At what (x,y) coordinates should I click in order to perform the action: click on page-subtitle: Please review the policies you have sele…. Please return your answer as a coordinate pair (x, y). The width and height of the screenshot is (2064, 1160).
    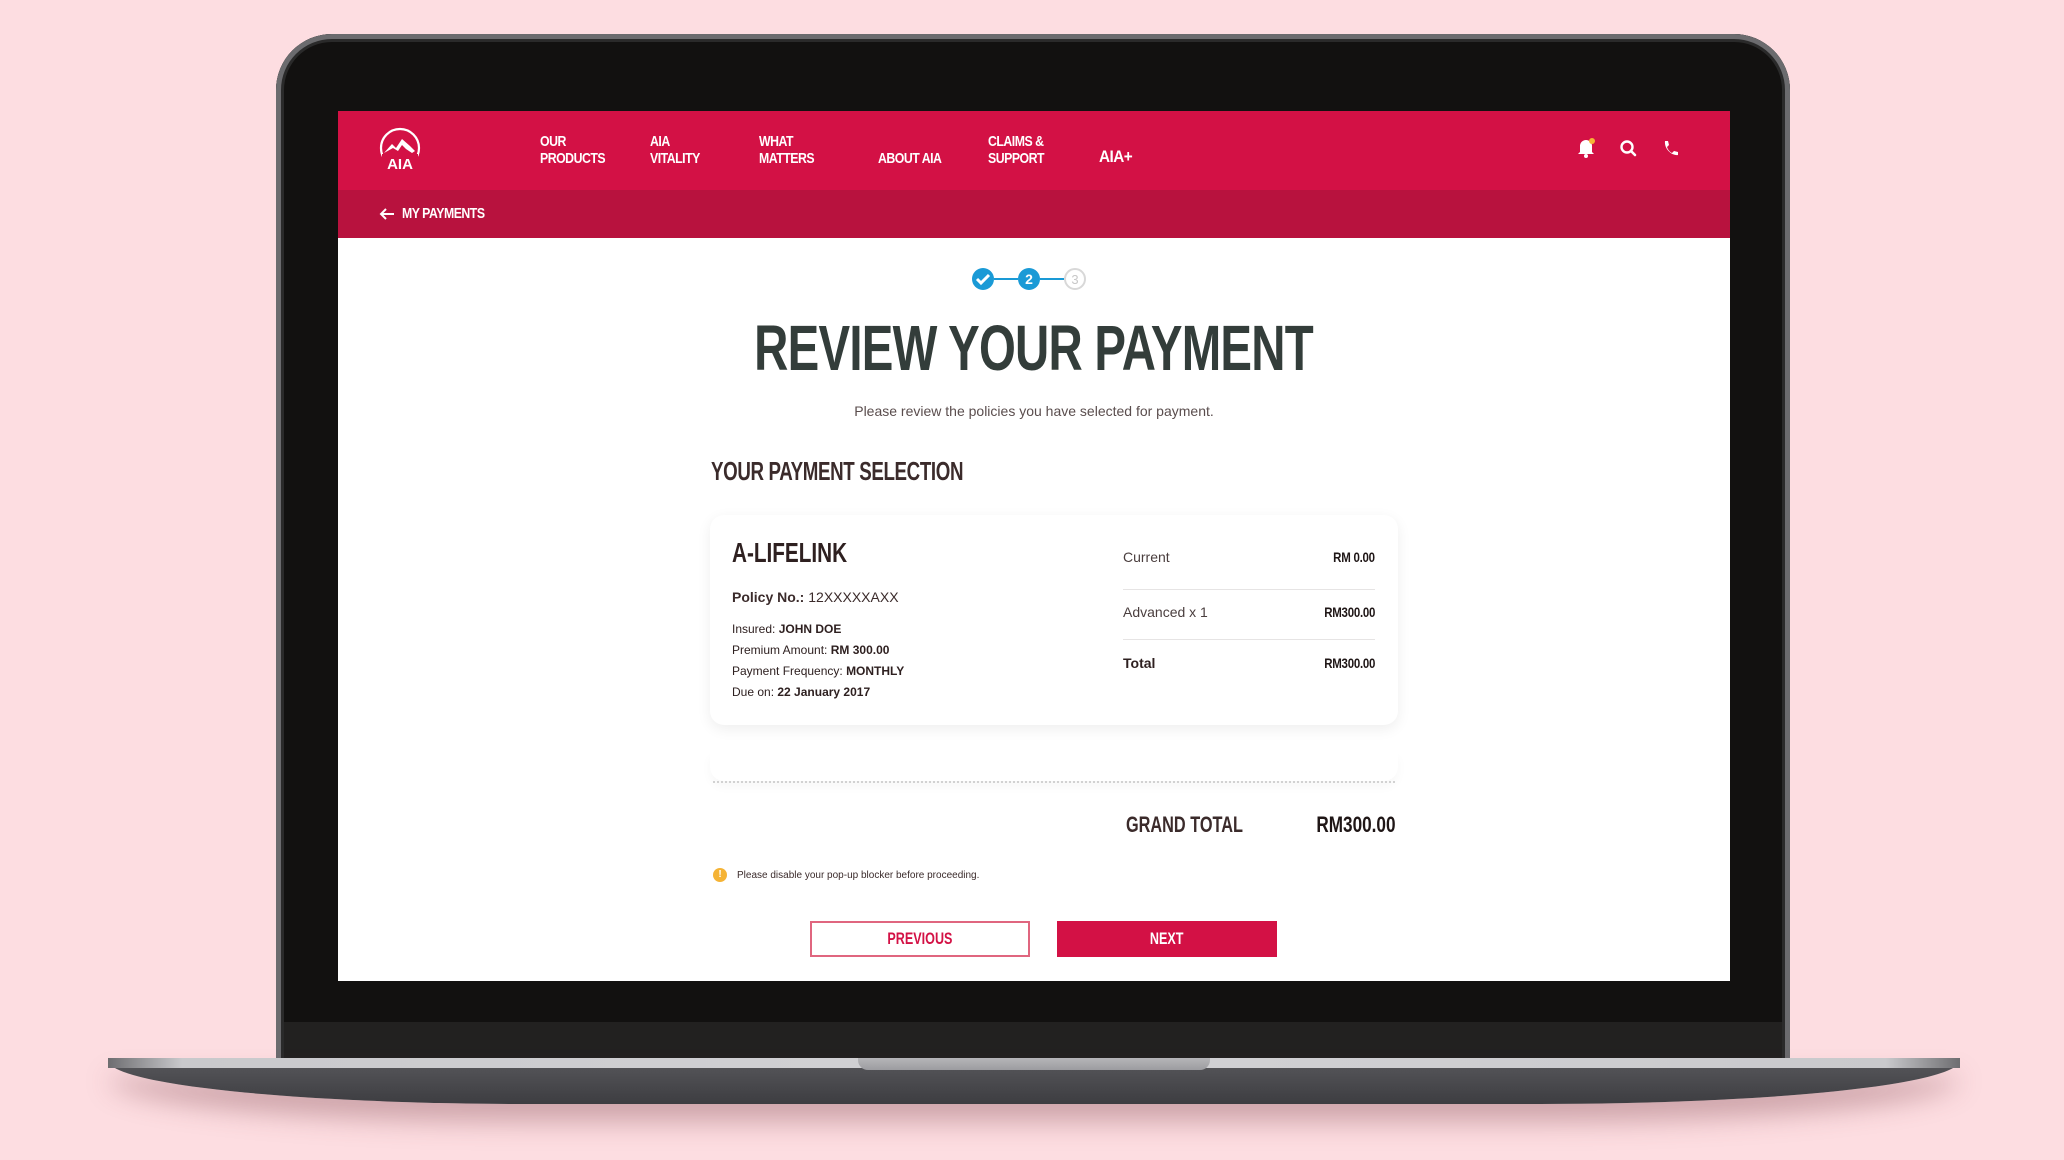
    Looking at the image, I should click on (1034, 411).